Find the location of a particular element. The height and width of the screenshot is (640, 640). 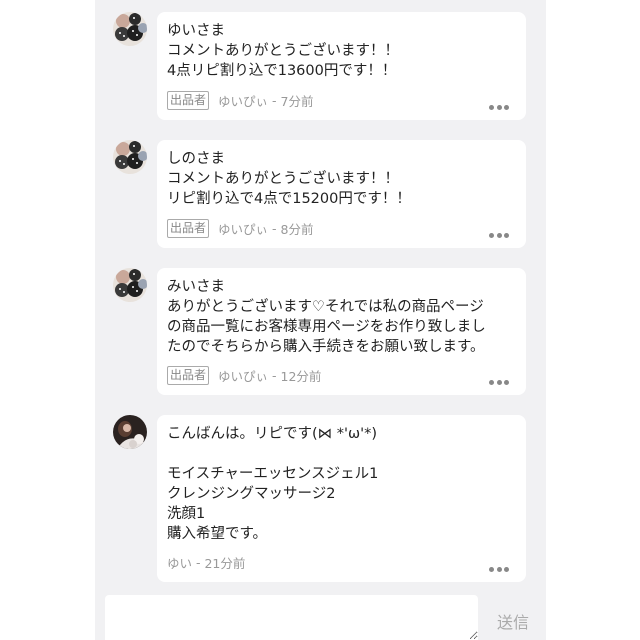

comment-line: ありがとうございます♡それでは私の商品ページ is located at coordinates (325, 307).